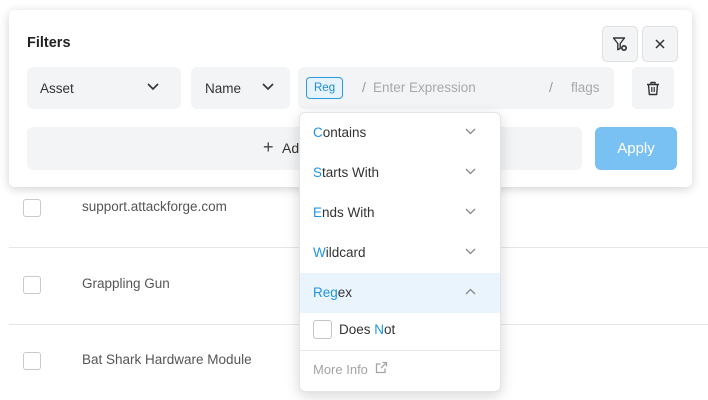 This screenshot has height=400, width=708. Describe the element at coordinates (345, 252) in the screenshot. I see `menu-item-label: ildcard` at that location.